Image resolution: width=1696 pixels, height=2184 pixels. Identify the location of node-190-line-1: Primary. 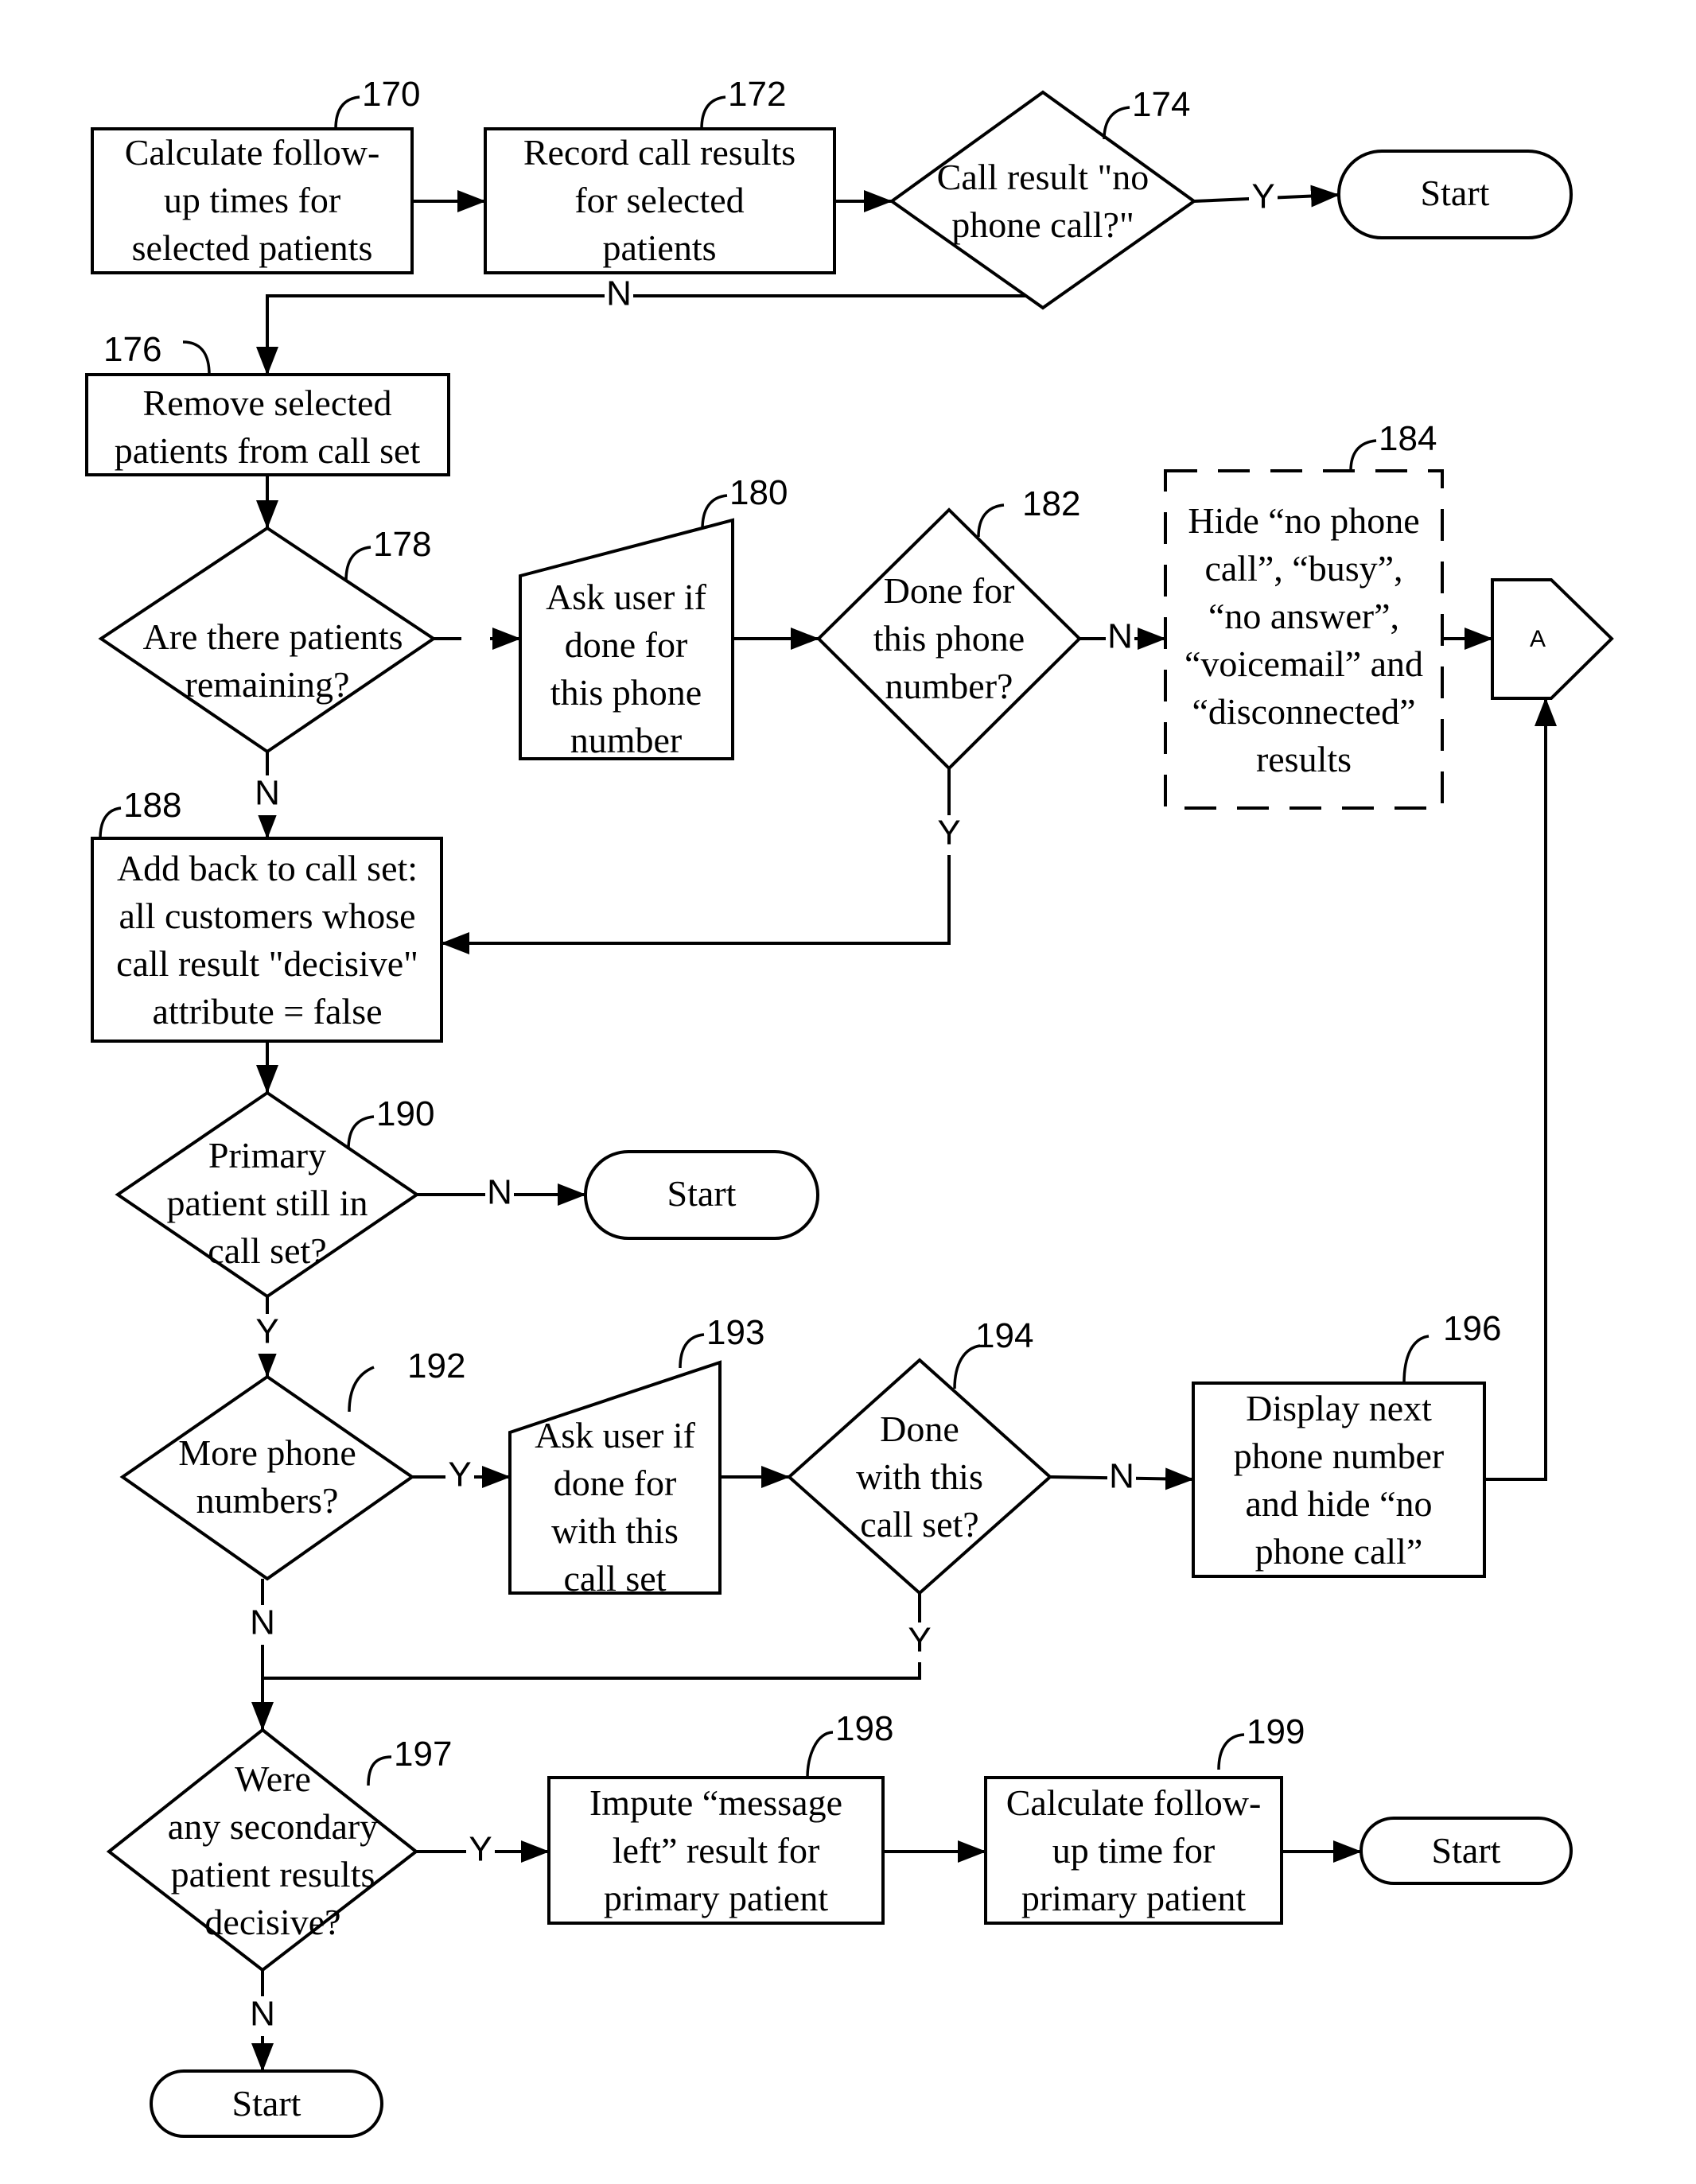
(267, 1155).